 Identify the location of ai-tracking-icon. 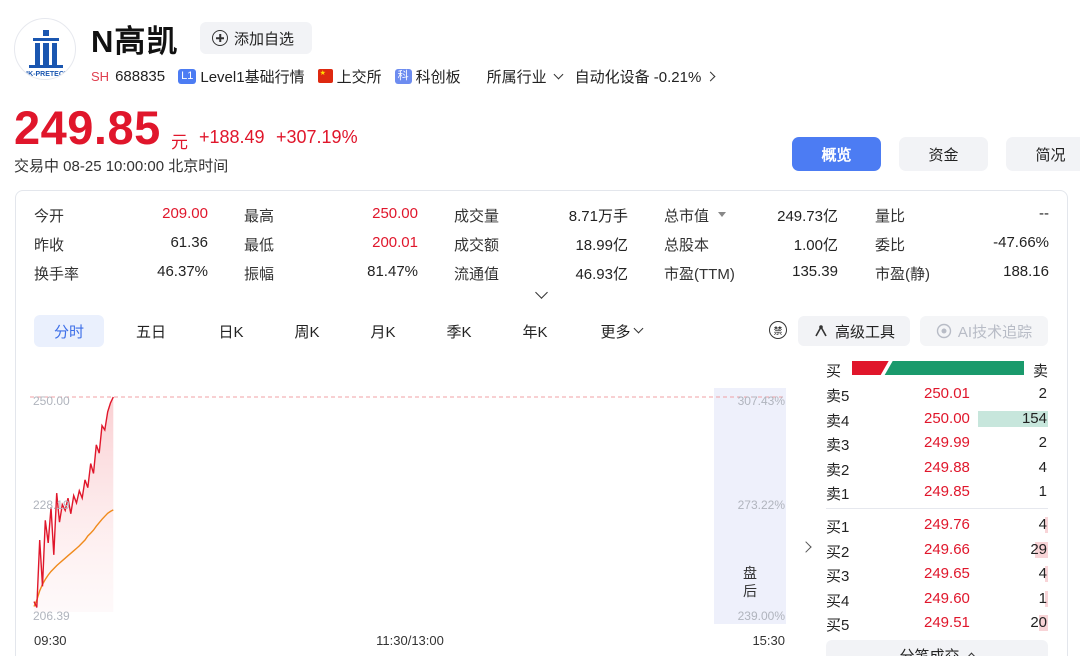
(944, 331).